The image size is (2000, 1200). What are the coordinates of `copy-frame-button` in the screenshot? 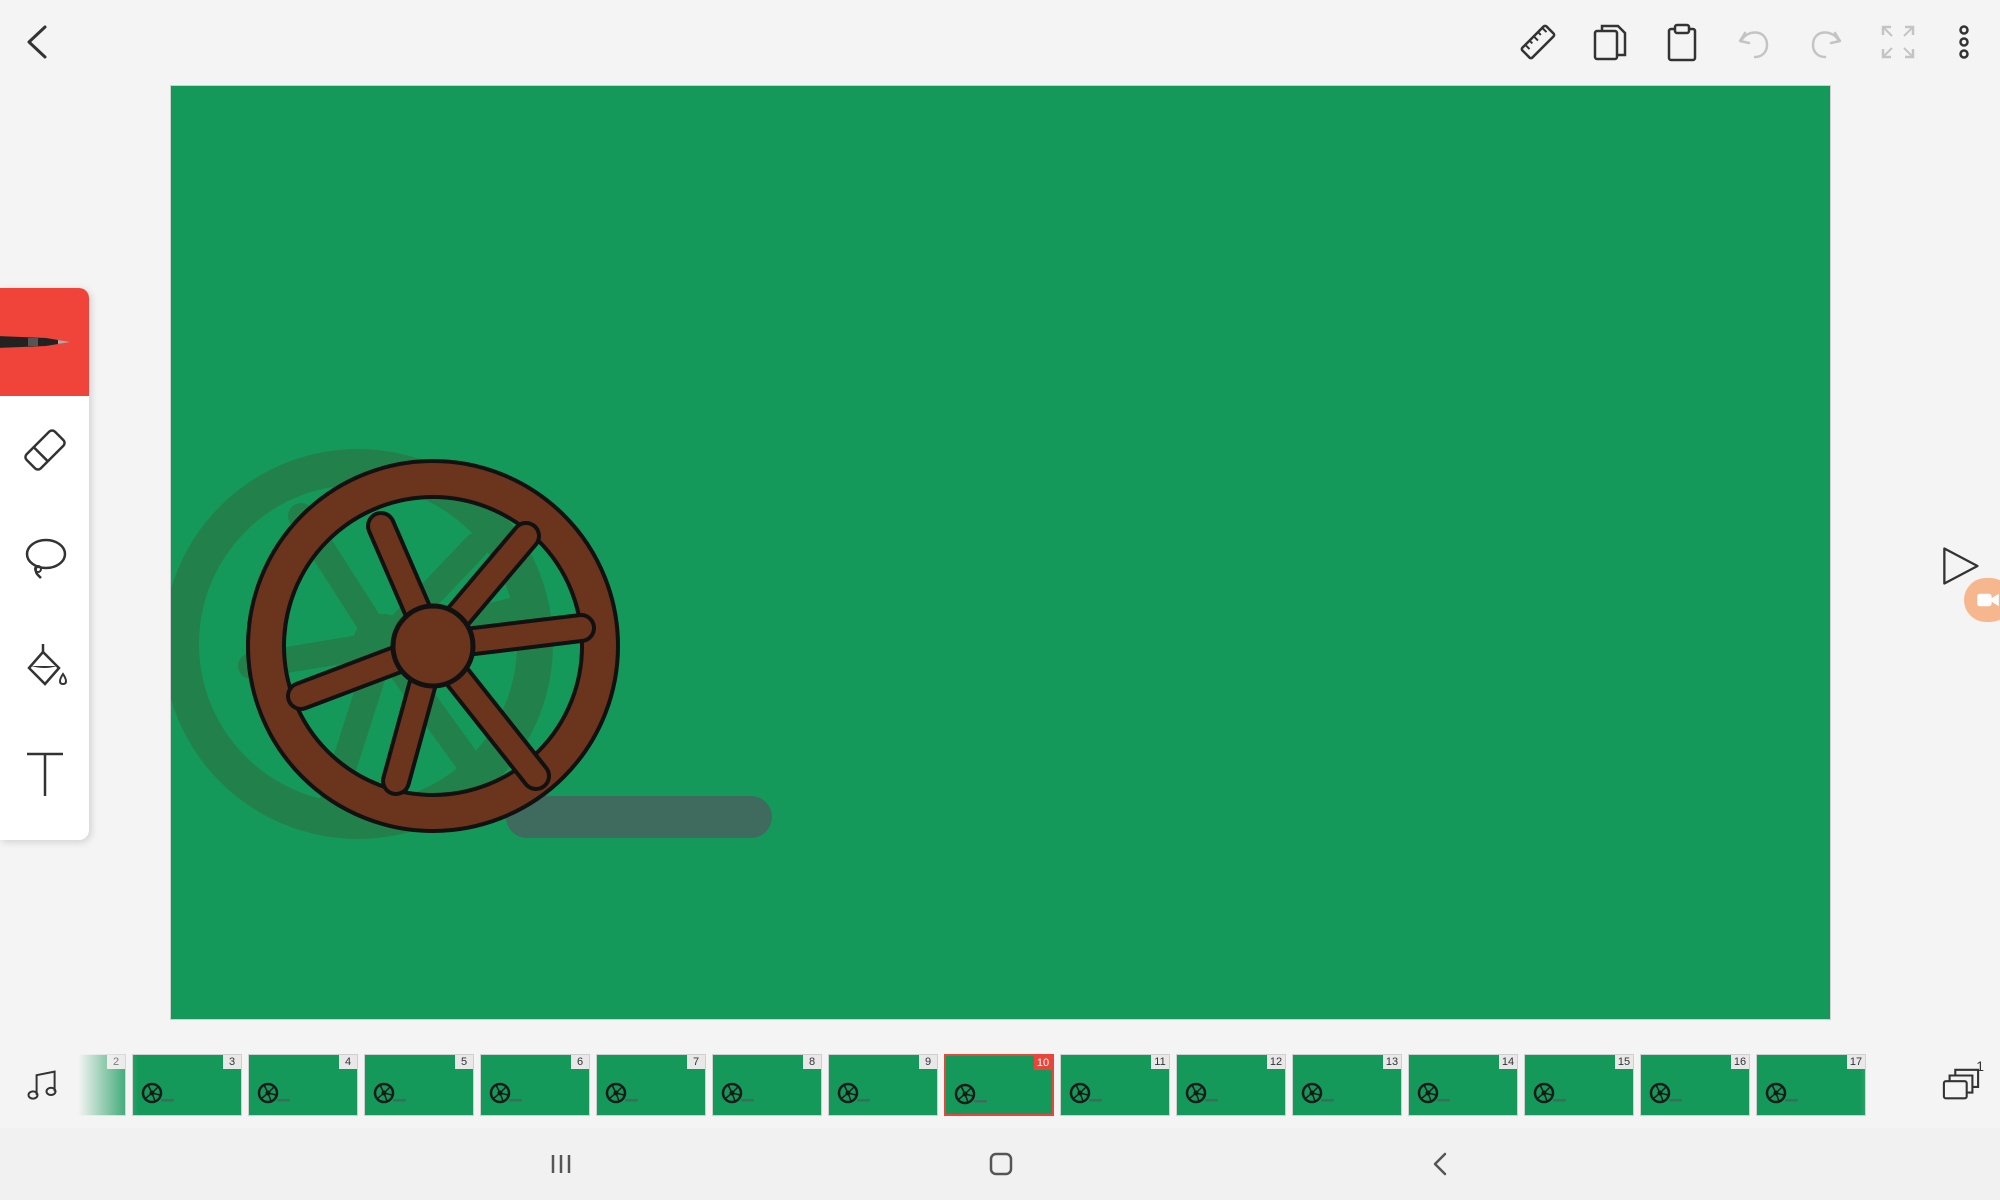 It's located at (1610, 42).